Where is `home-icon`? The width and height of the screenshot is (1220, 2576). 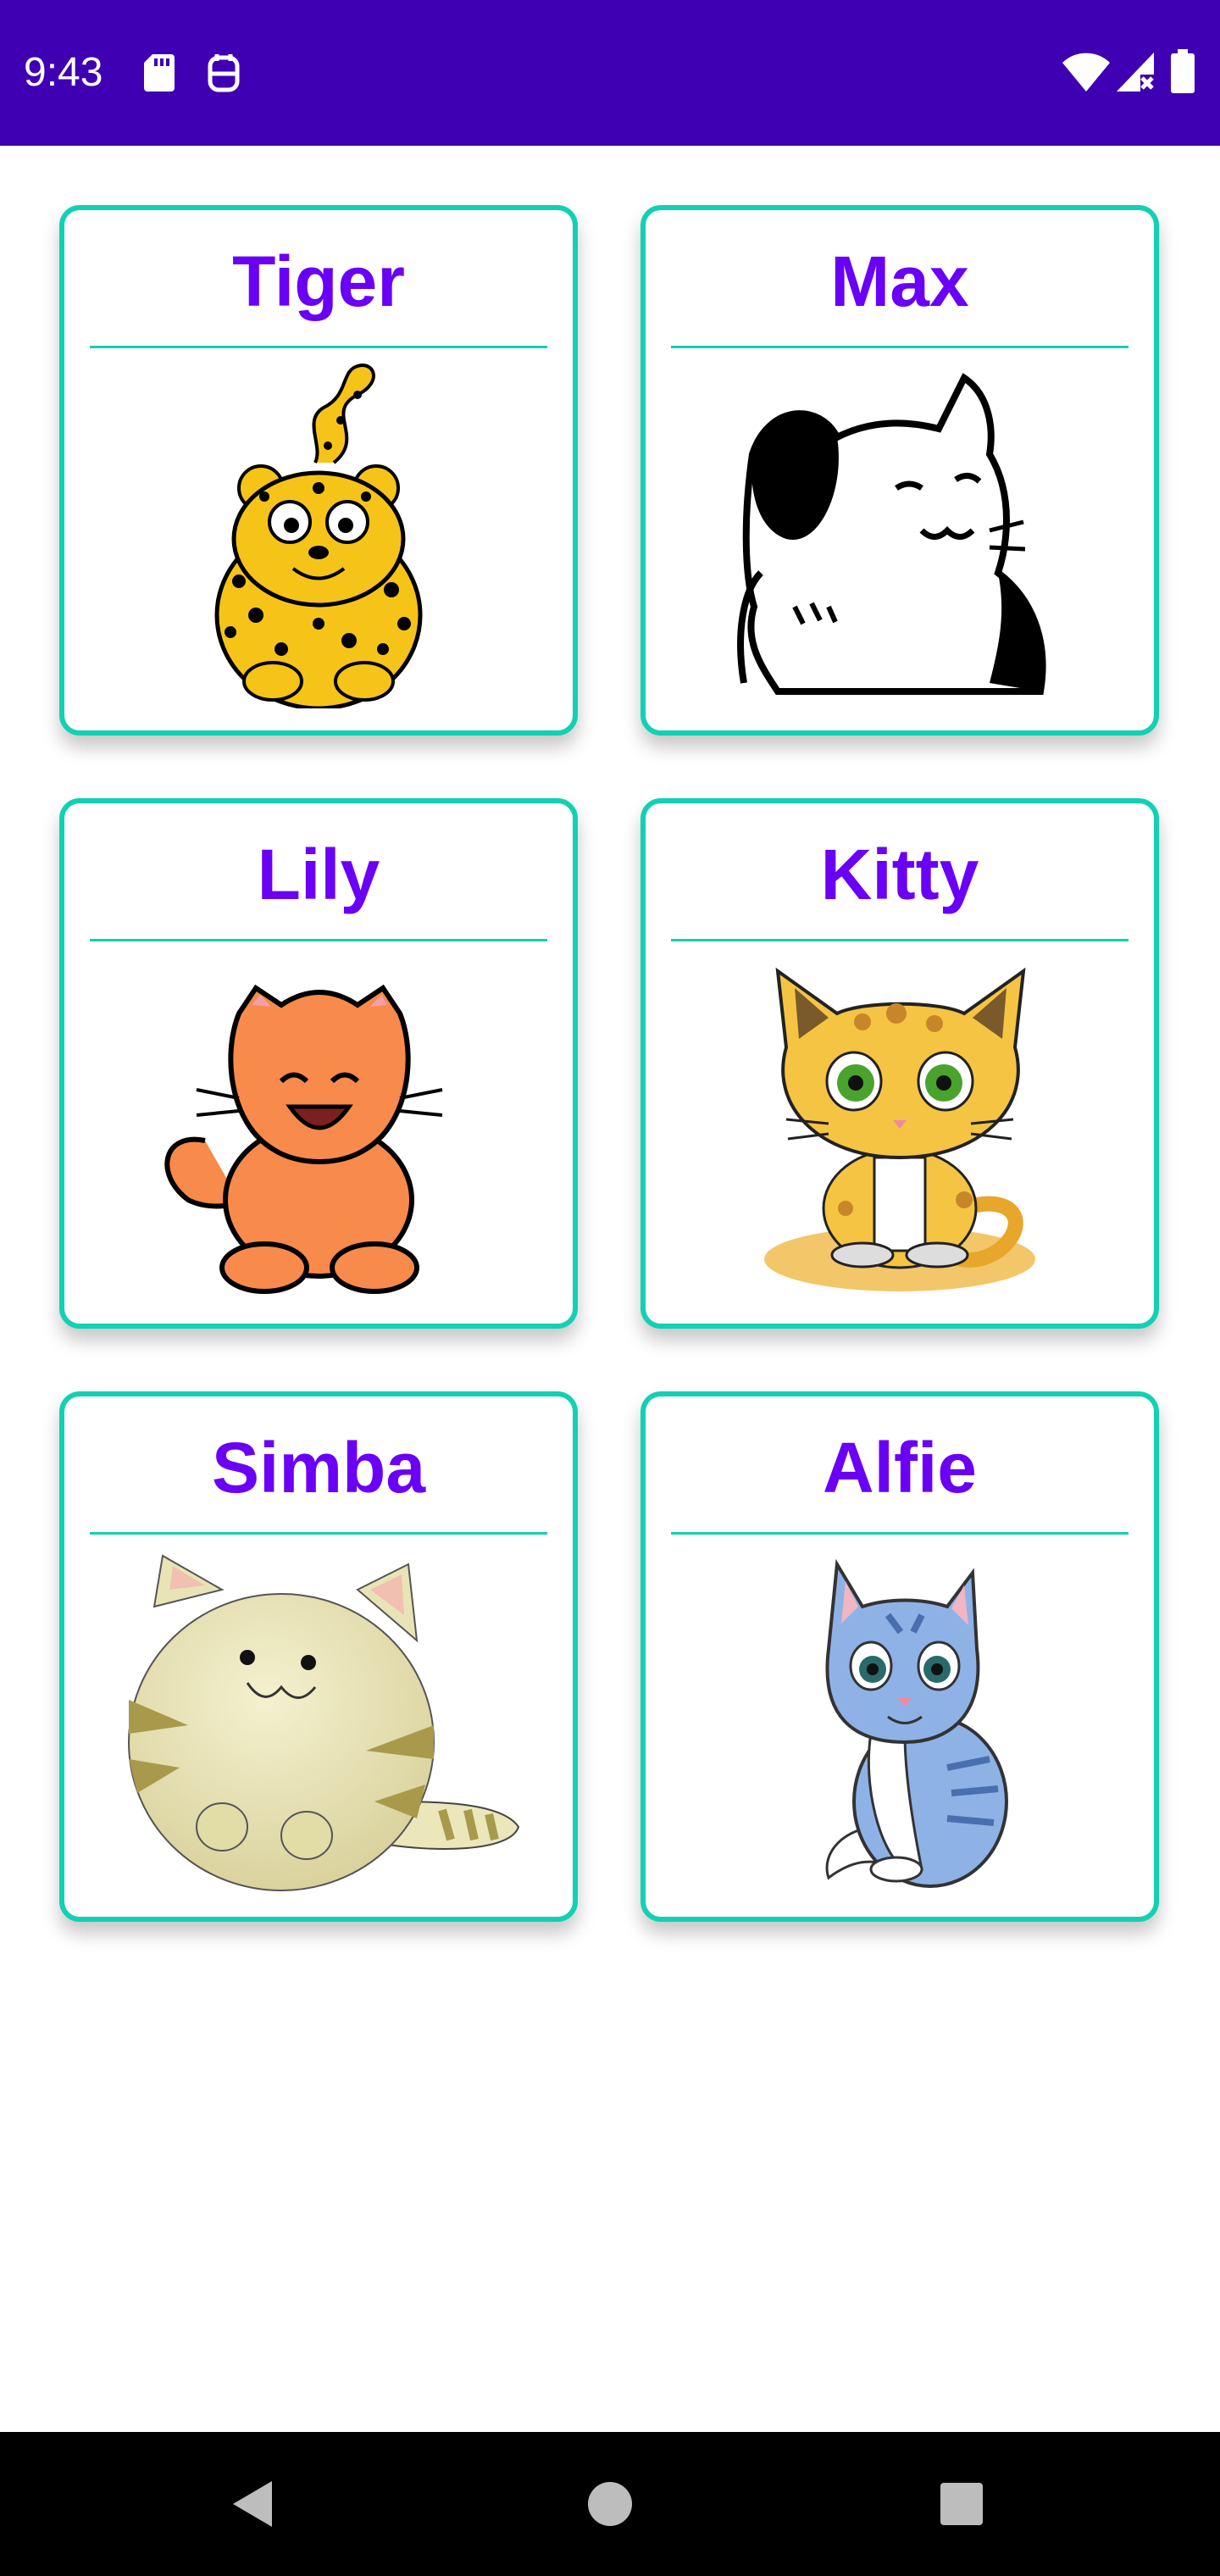 home-icon is located at coordinates (610, 2504).